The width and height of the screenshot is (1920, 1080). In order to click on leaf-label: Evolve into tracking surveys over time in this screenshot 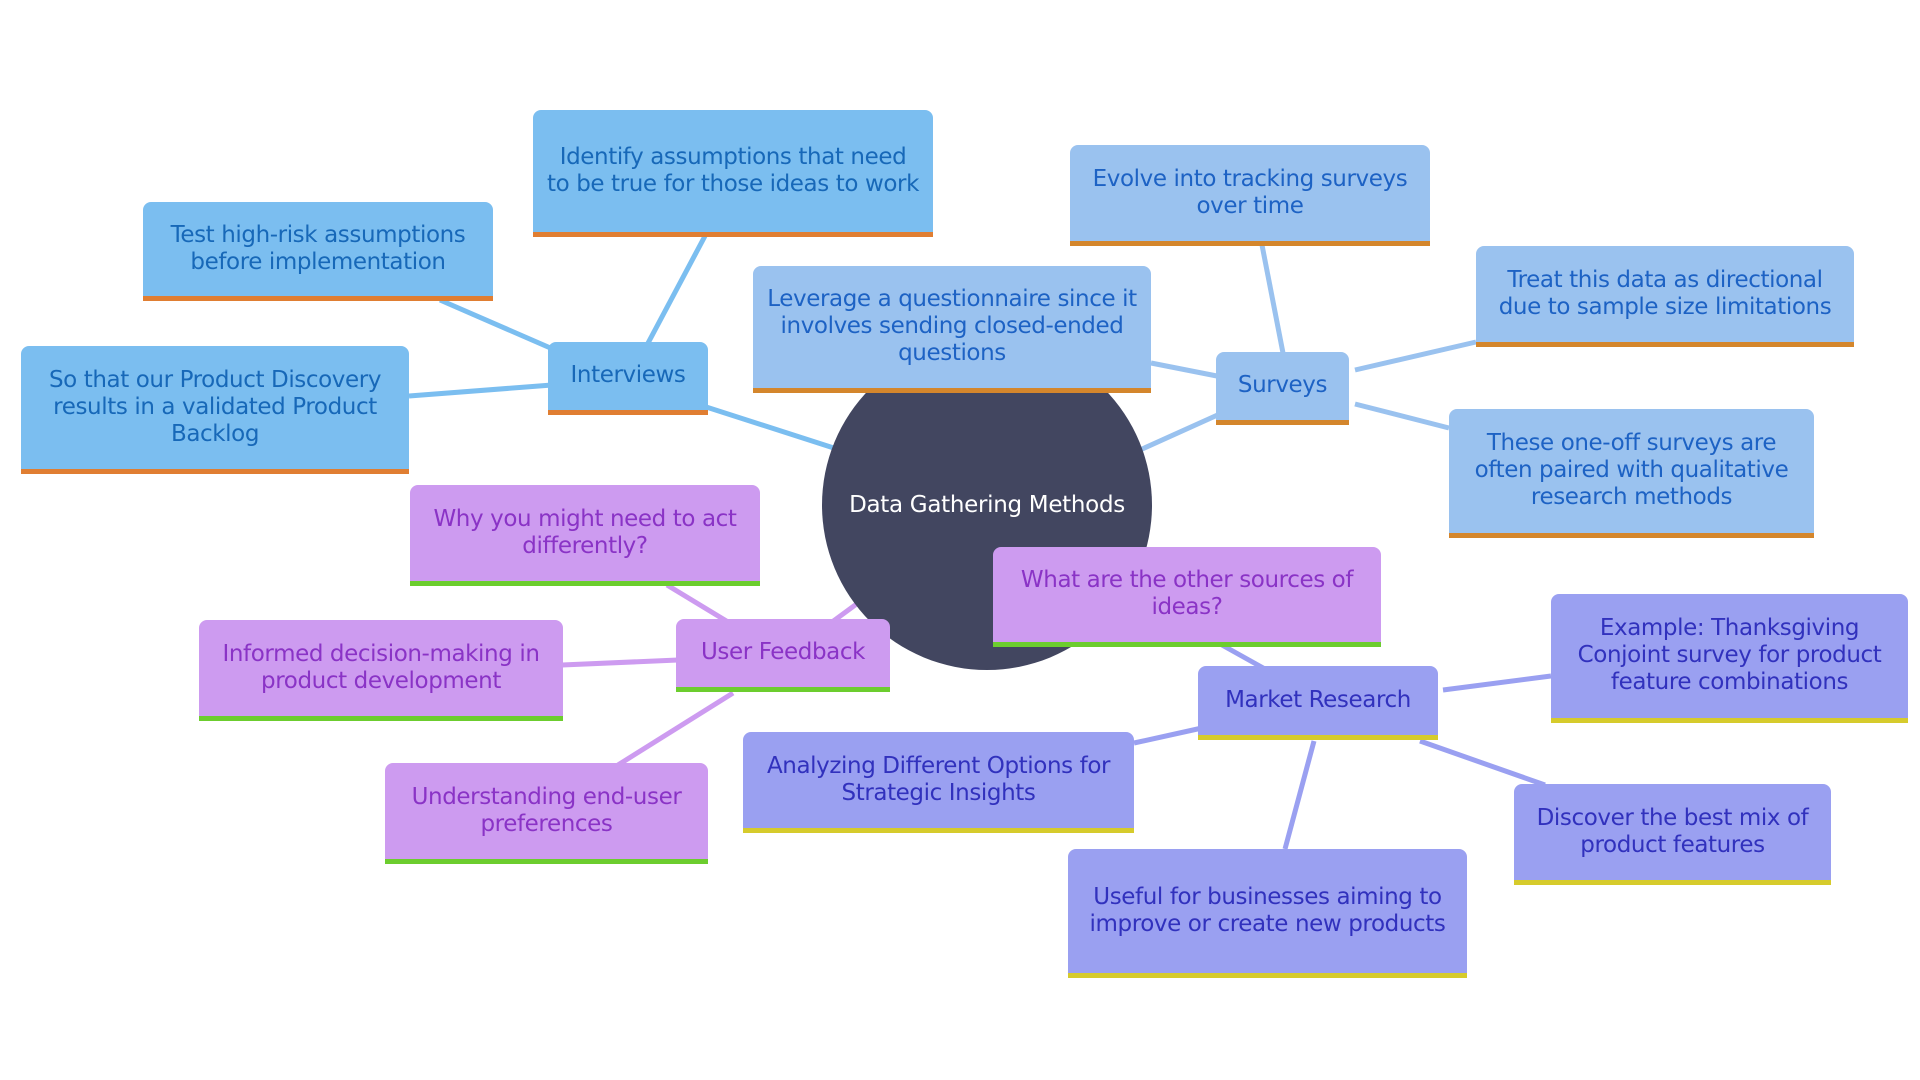, I will do `click(1250, 192)`.